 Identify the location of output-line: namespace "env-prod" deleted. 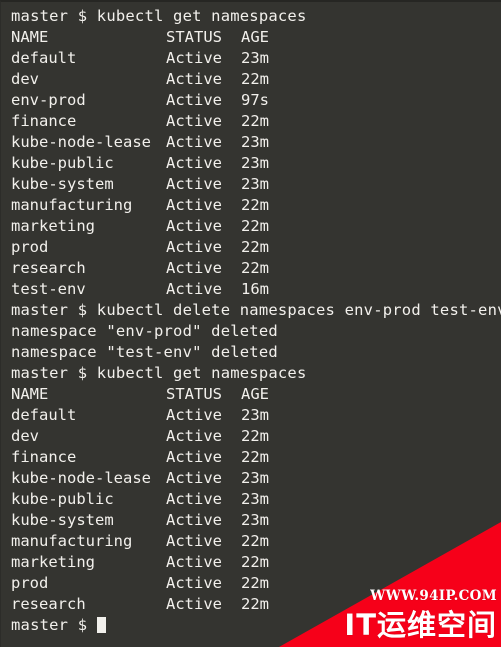
(144, 331).